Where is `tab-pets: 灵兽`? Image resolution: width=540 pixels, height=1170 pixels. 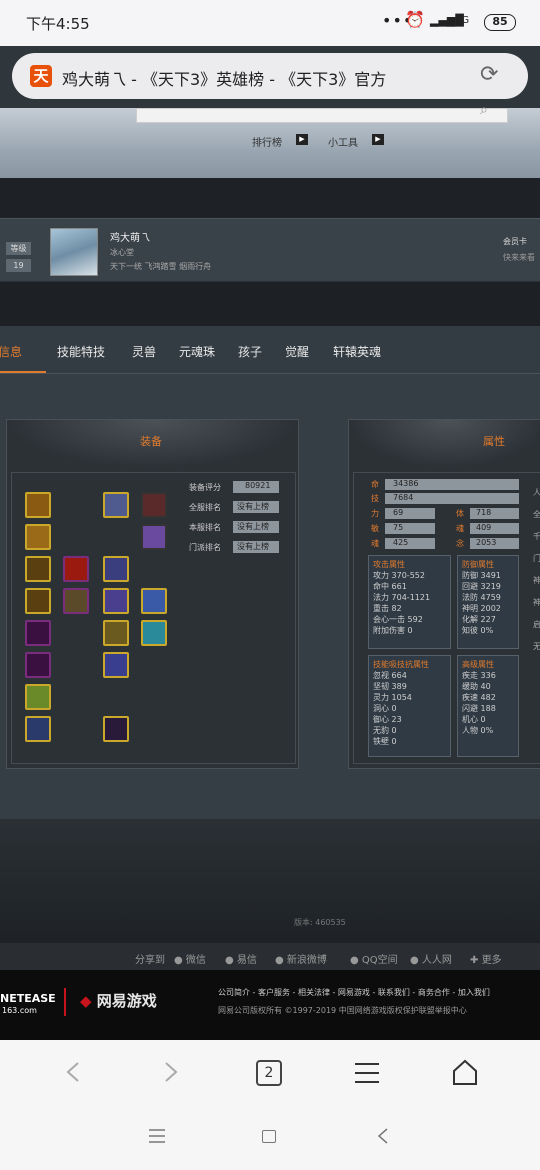 tab-pets: 灵兽 is located at coordinates (144, 351).